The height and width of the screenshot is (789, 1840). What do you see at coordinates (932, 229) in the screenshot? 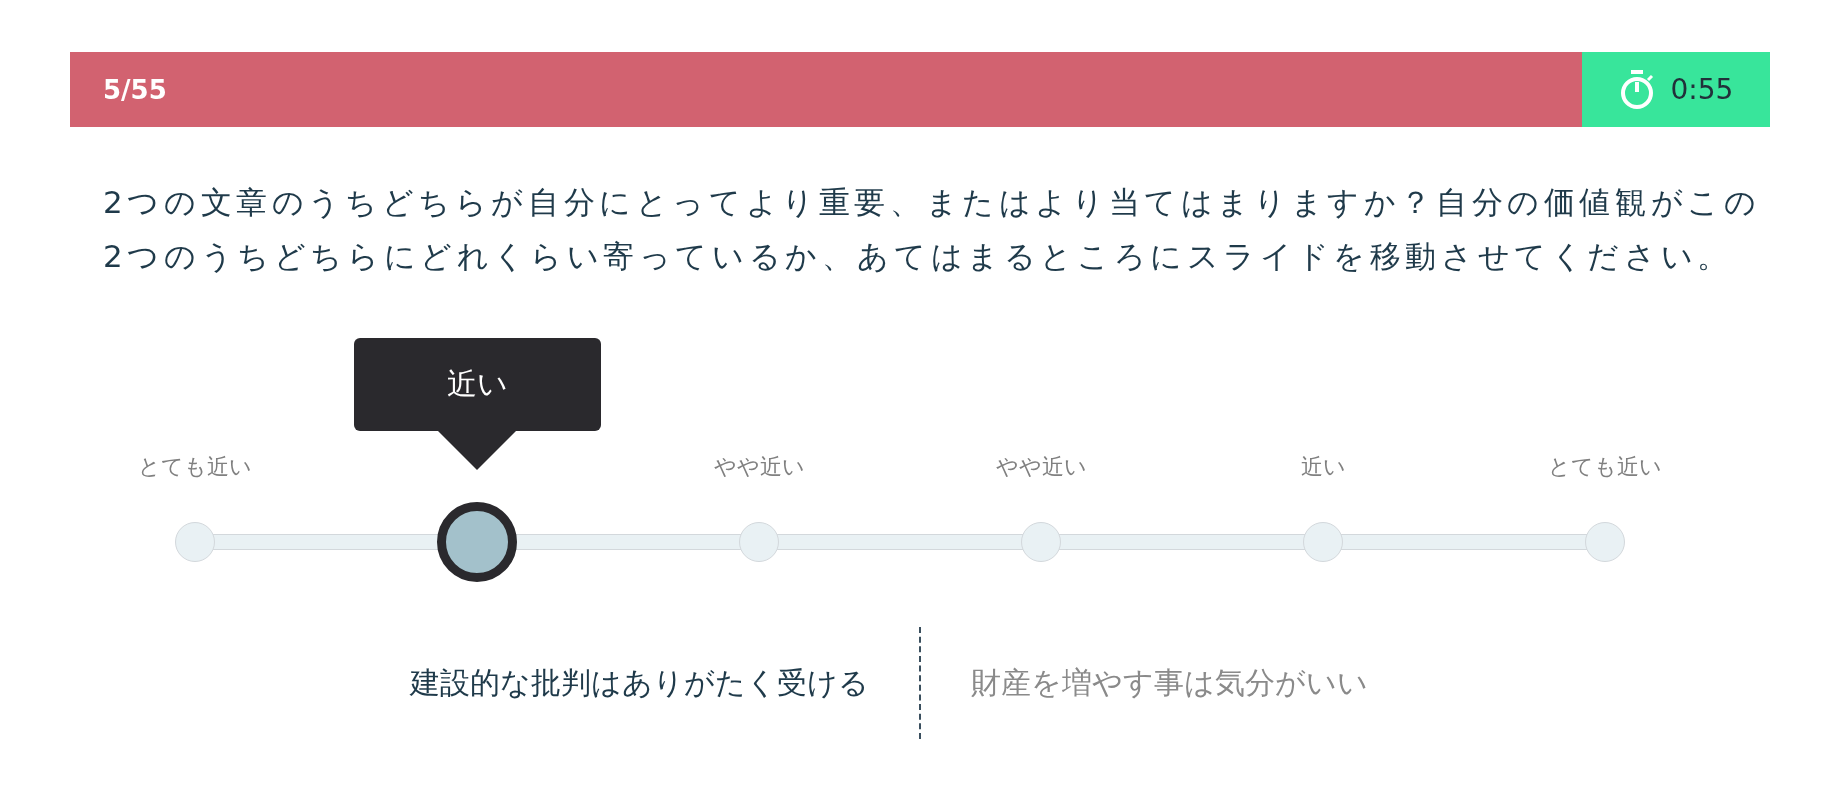
I see `question-text: 2つの文章のうちどちらが自分にとってより重要、またはより当てはまりますか？自分の価値観がこの2つのうちどちらにどれくらい寄っているか、あてはまるところにスライドを移動させてください。` at bounding box center [932, 229].